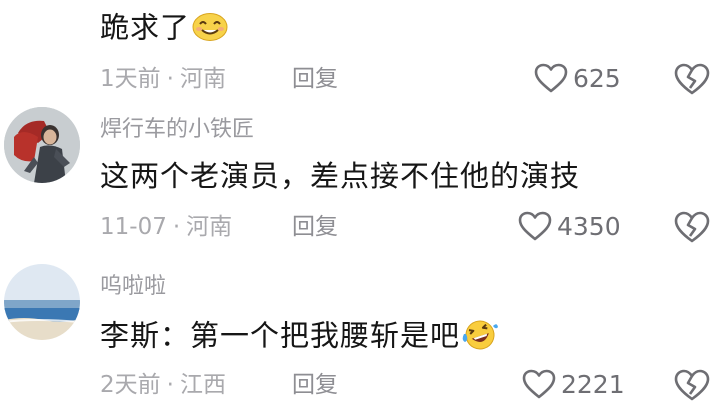 Image resolution: width=720 pixels, height=405 pixels. I want to click on comment-text: 李斯：第一个把我腰斩是吧, so click(299, 337).